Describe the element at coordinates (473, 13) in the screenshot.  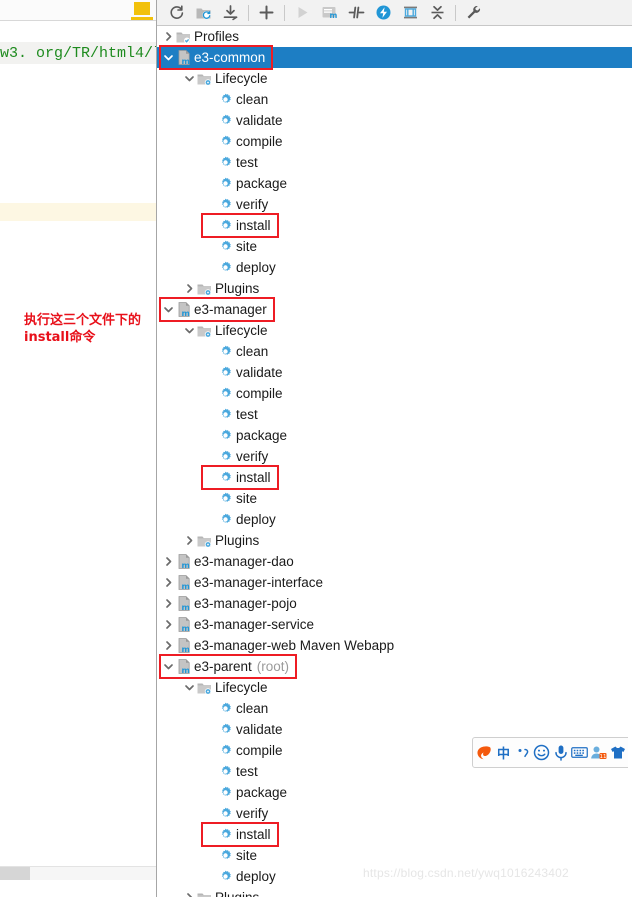
I see `settings-wrench-icon` at that location.